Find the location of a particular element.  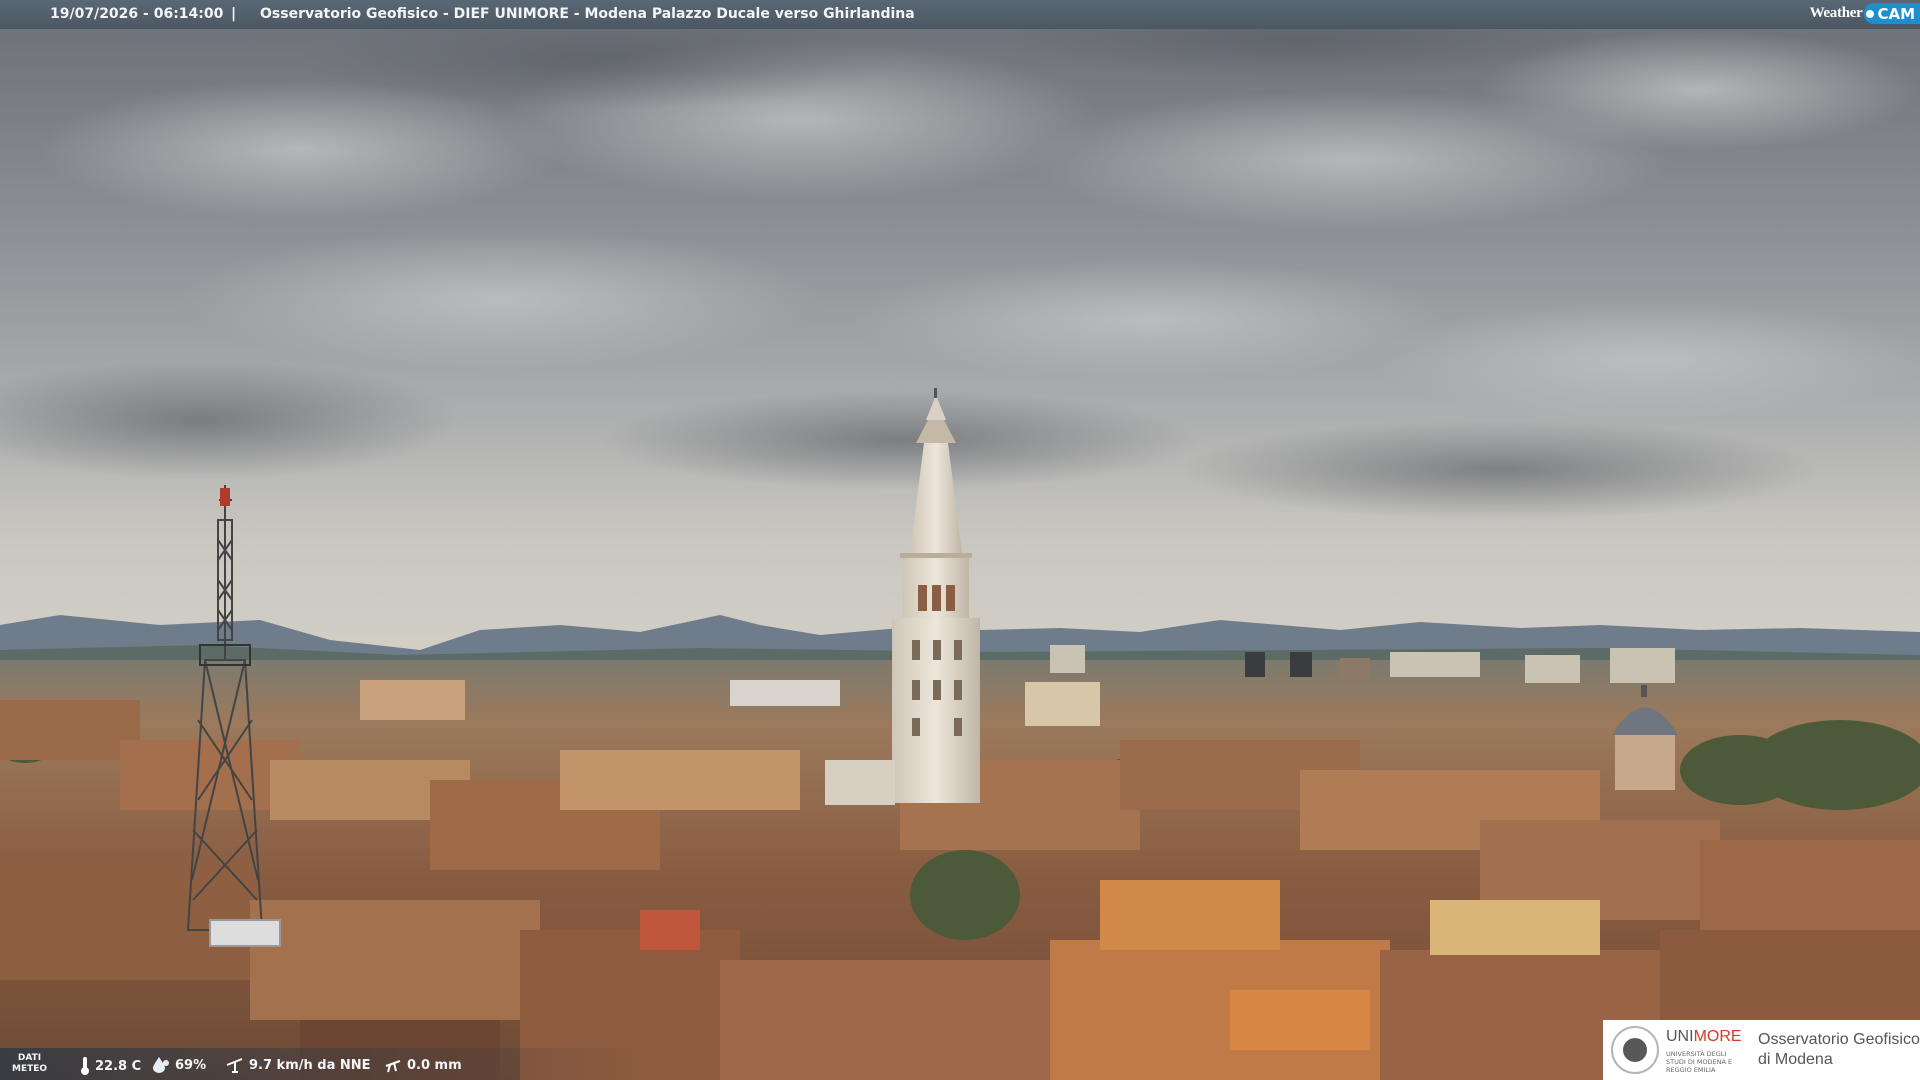

weathercam-logo: Weather CAM is located at coordinates (1865, 13).